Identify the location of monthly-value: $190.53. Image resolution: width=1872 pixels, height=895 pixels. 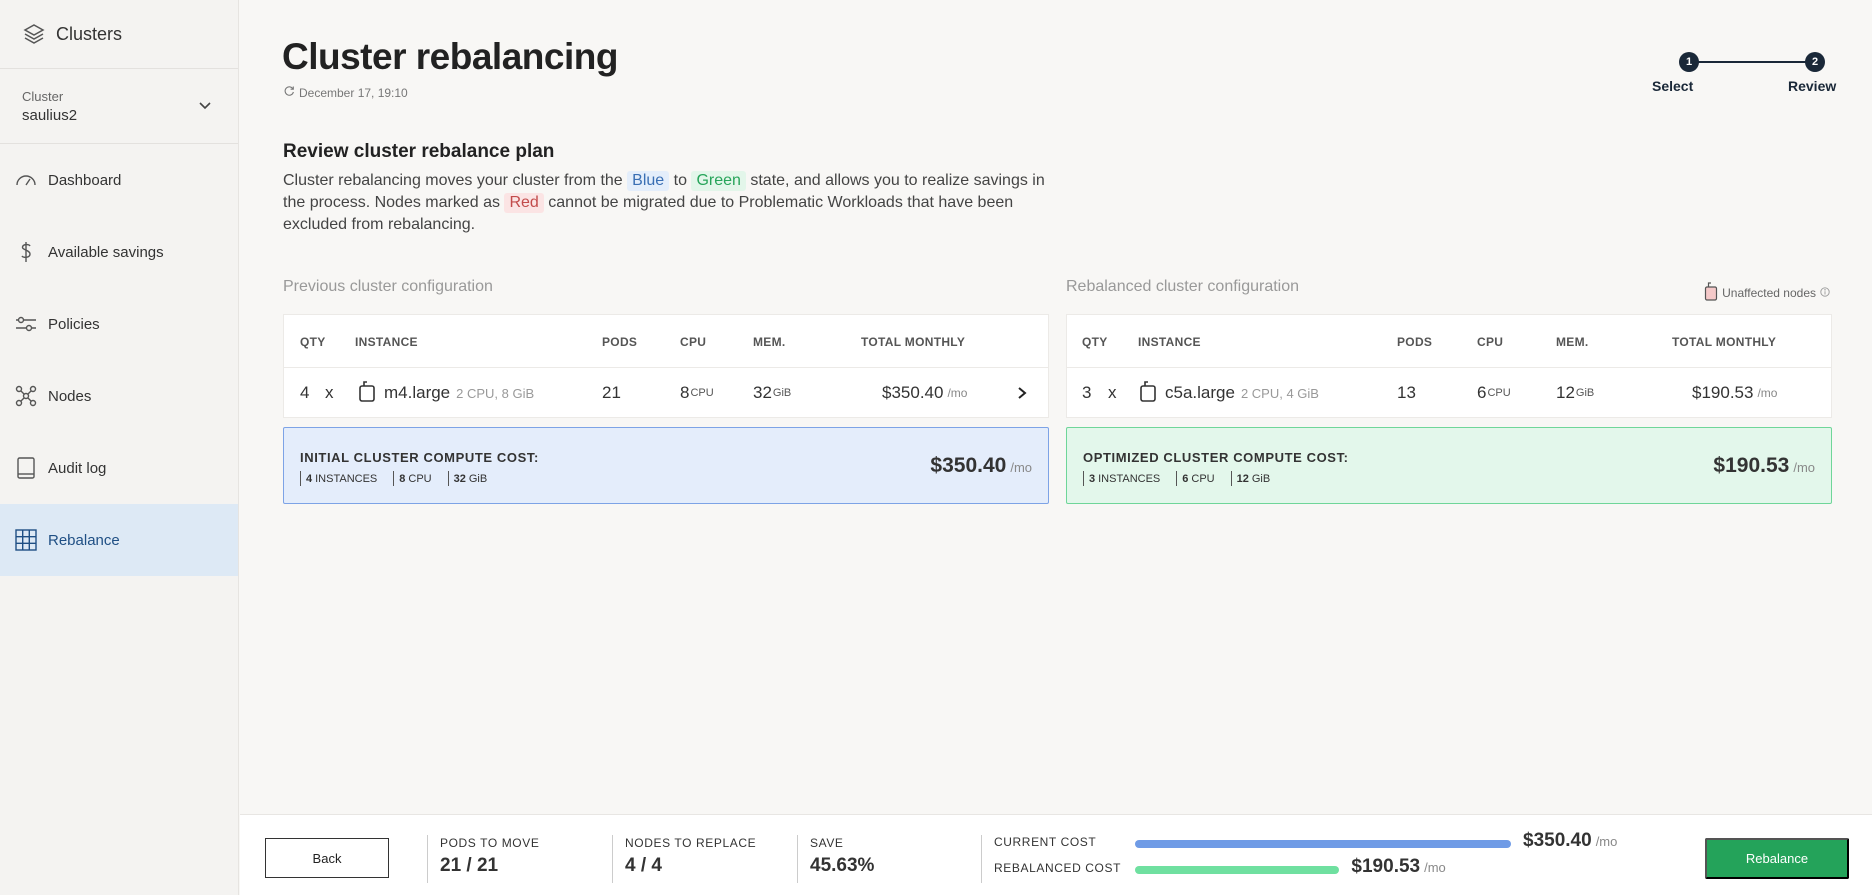
(1723, 392).